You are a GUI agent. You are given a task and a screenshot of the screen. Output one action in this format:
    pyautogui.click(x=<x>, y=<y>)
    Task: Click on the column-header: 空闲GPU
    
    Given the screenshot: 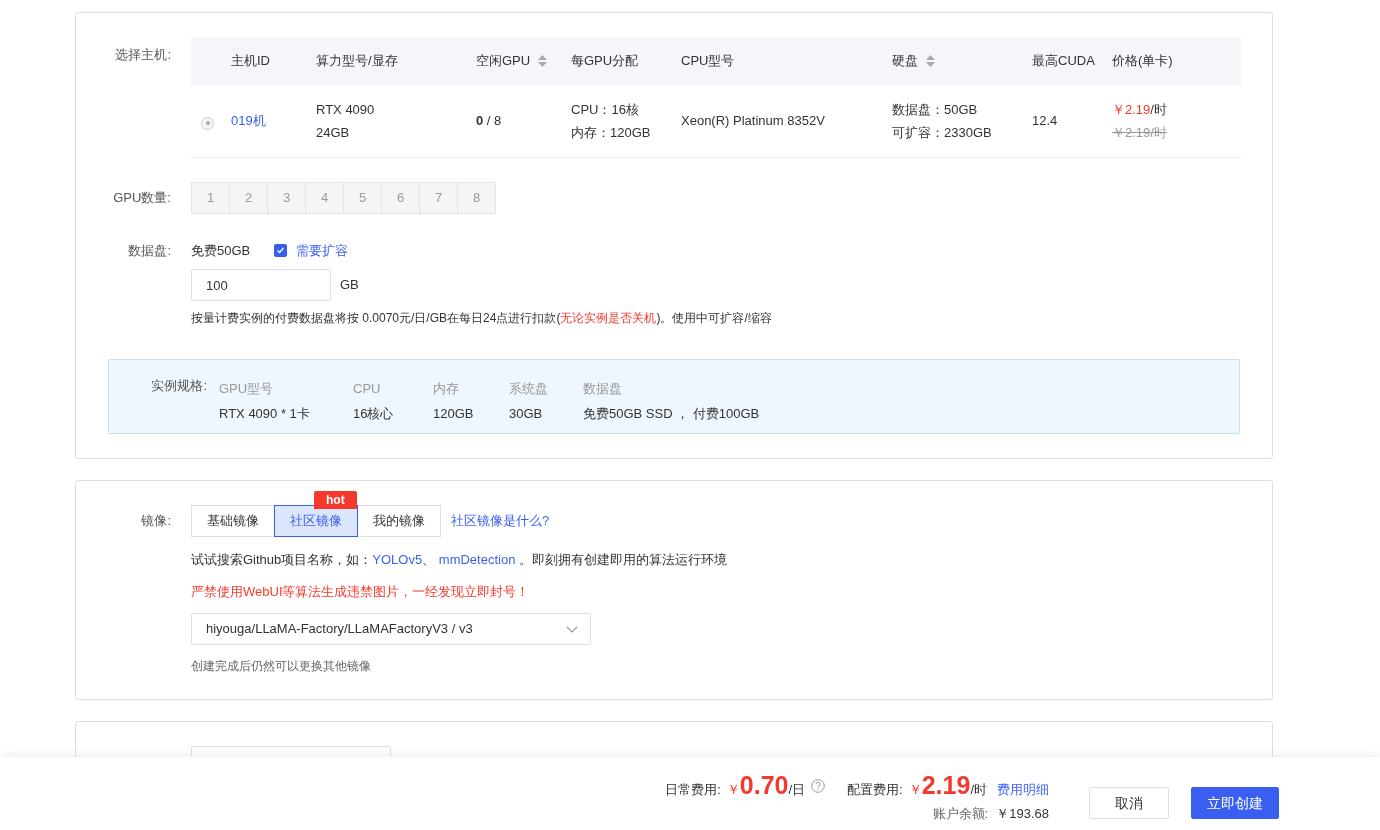 What is the action you would take?
    pyautogui.click(x=503, y=61)
    